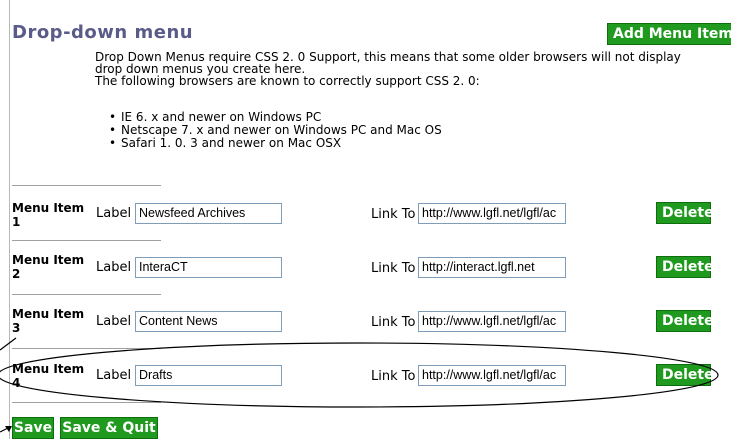 This screenshot has height=439, width=731. Describe the element at coordinates (8, 344) in the screenshot. I see `pointer-line-top` at that location.